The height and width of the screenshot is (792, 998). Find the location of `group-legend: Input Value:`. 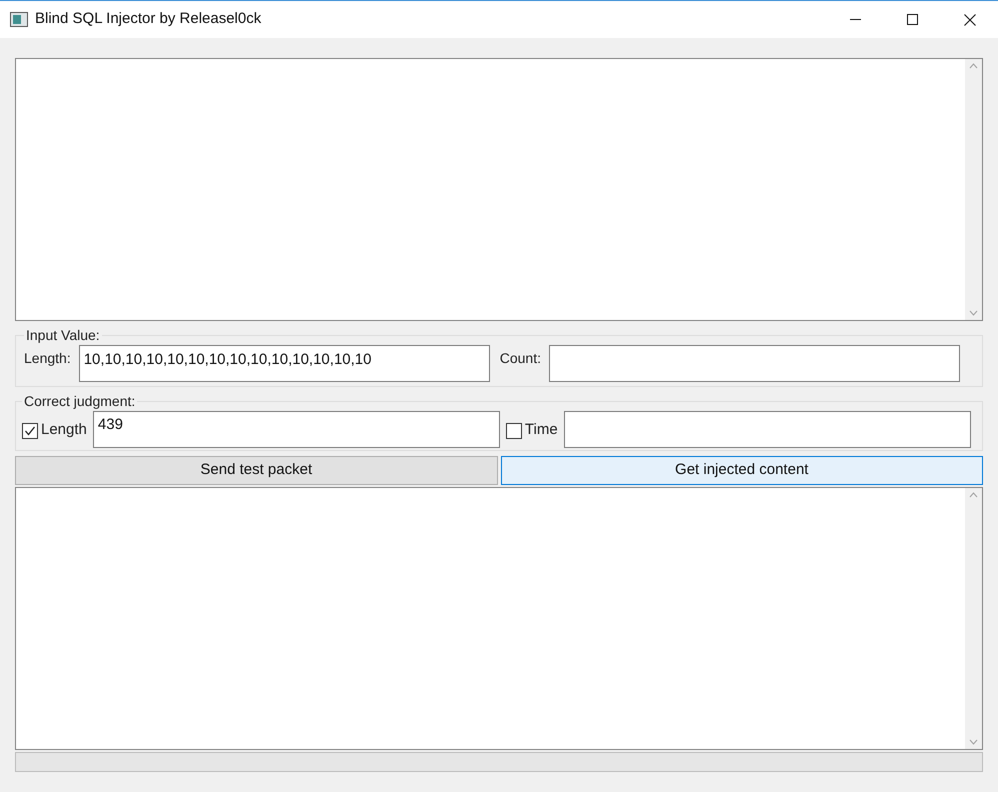

group-legend: Input Value: is located at coordinates (63, 335).